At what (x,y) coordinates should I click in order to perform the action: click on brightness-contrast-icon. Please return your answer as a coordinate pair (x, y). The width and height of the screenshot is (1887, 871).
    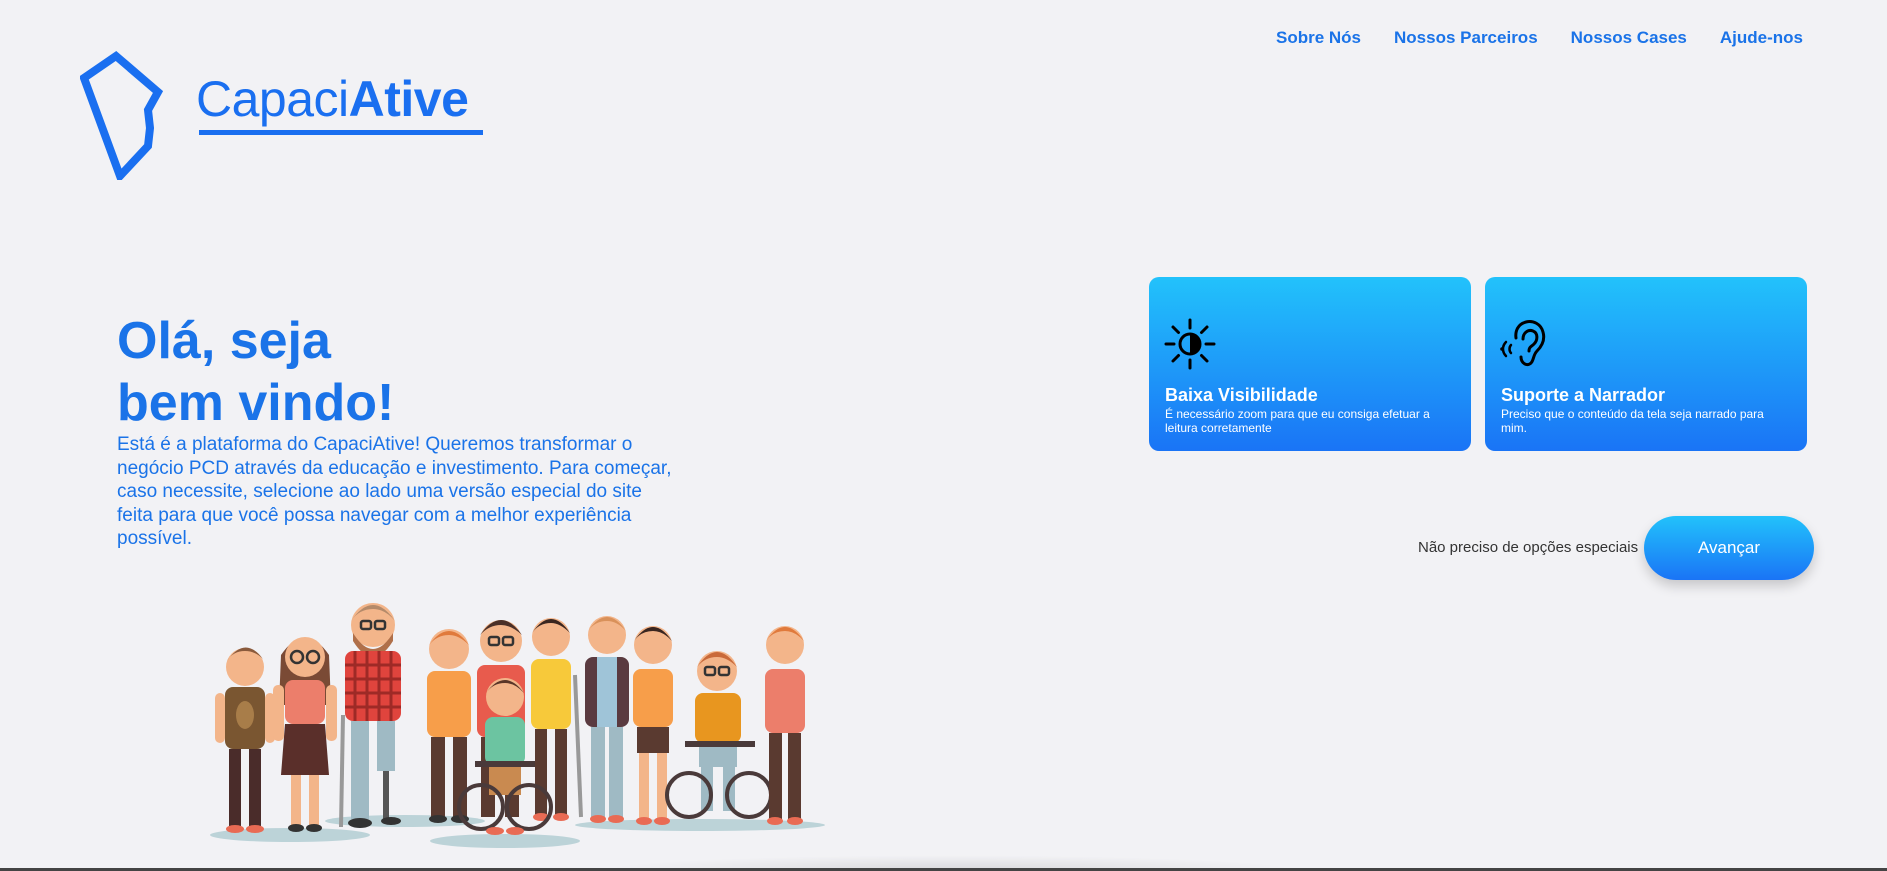
    Looking at the image, I should click on (1190, 344).